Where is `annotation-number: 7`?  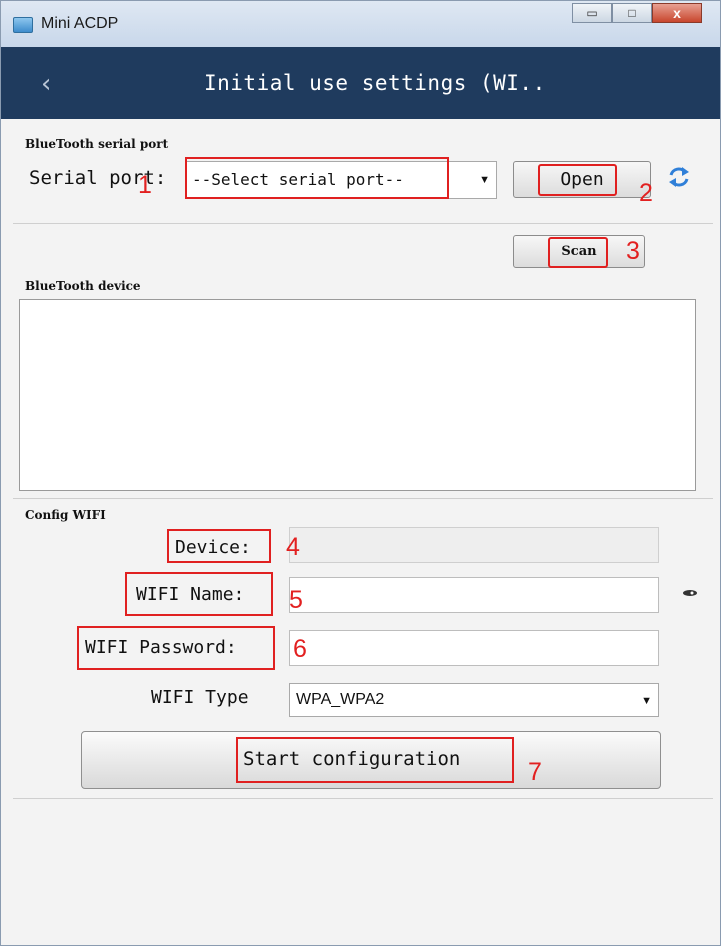
annotation-number: 7 is located at coordinates (535, 772).